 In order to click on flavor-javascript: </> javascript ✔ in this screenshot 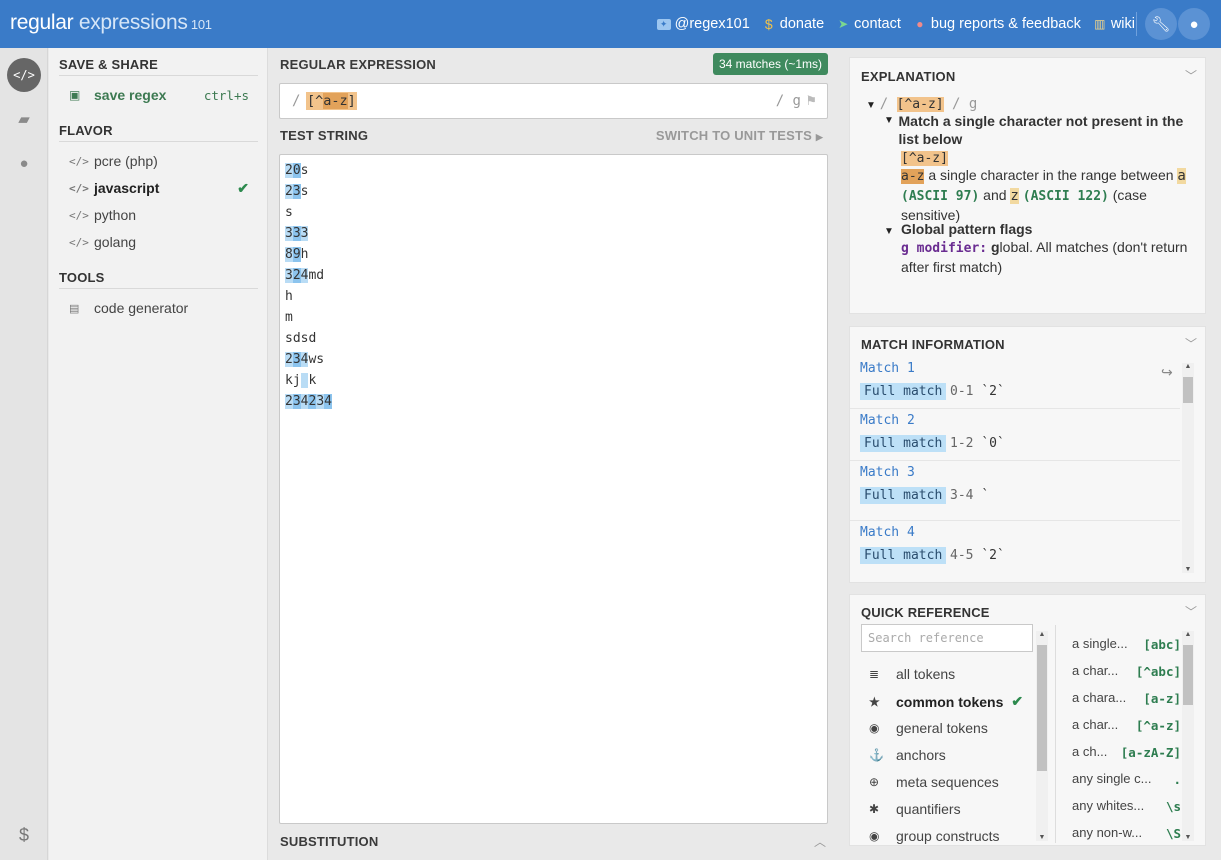, I will do `click(159, 188)`.